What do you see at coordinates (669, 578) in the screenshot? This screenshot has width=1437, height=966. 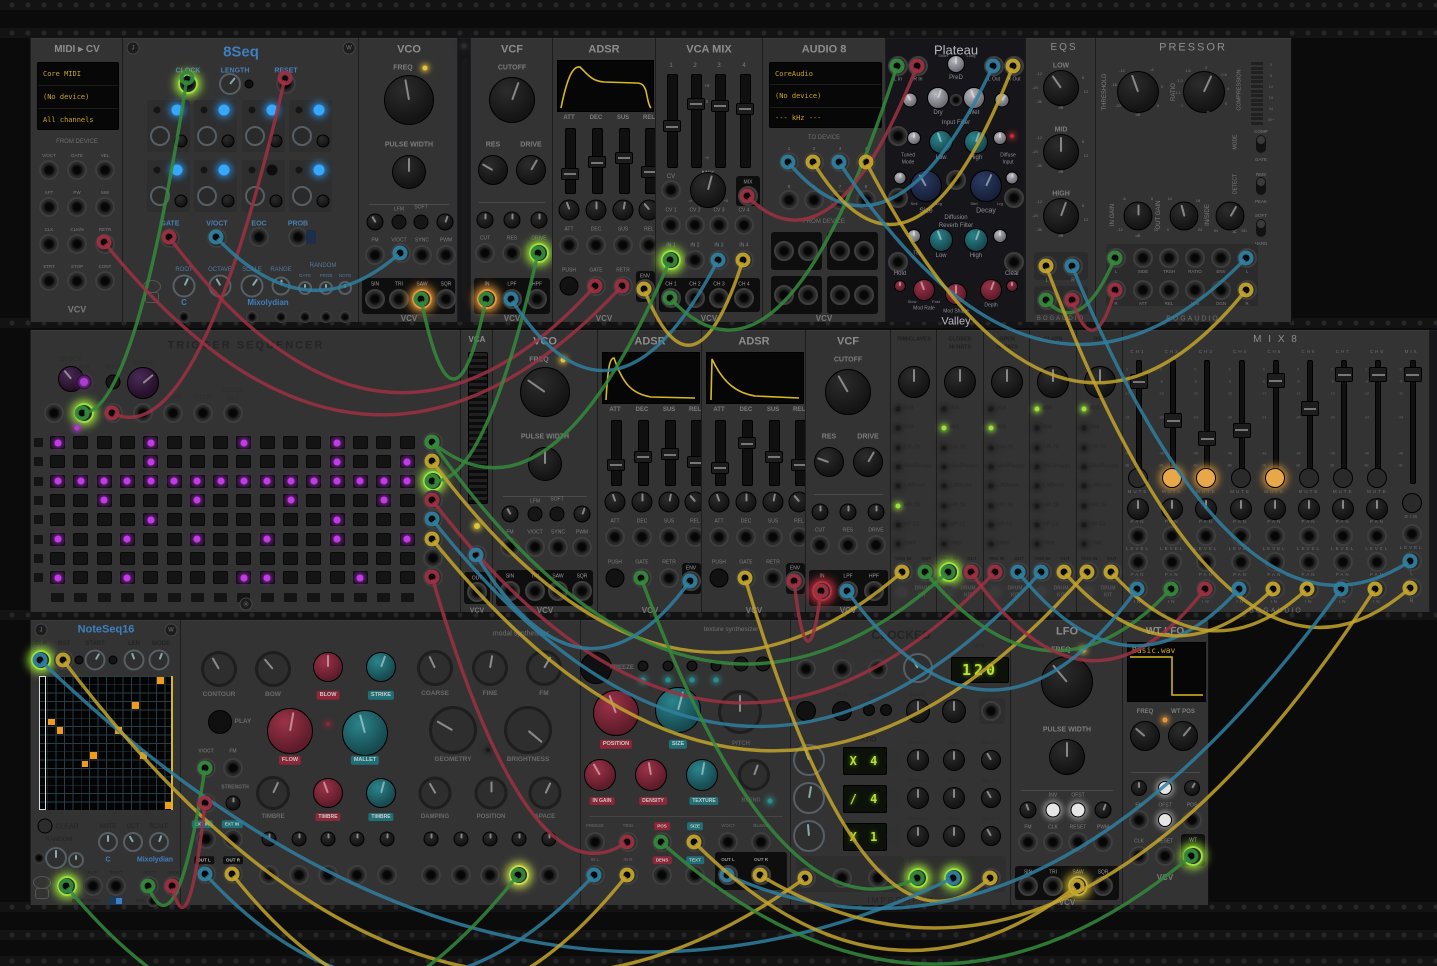 I see `adsr-2-port` at bounding box center [669, 578].